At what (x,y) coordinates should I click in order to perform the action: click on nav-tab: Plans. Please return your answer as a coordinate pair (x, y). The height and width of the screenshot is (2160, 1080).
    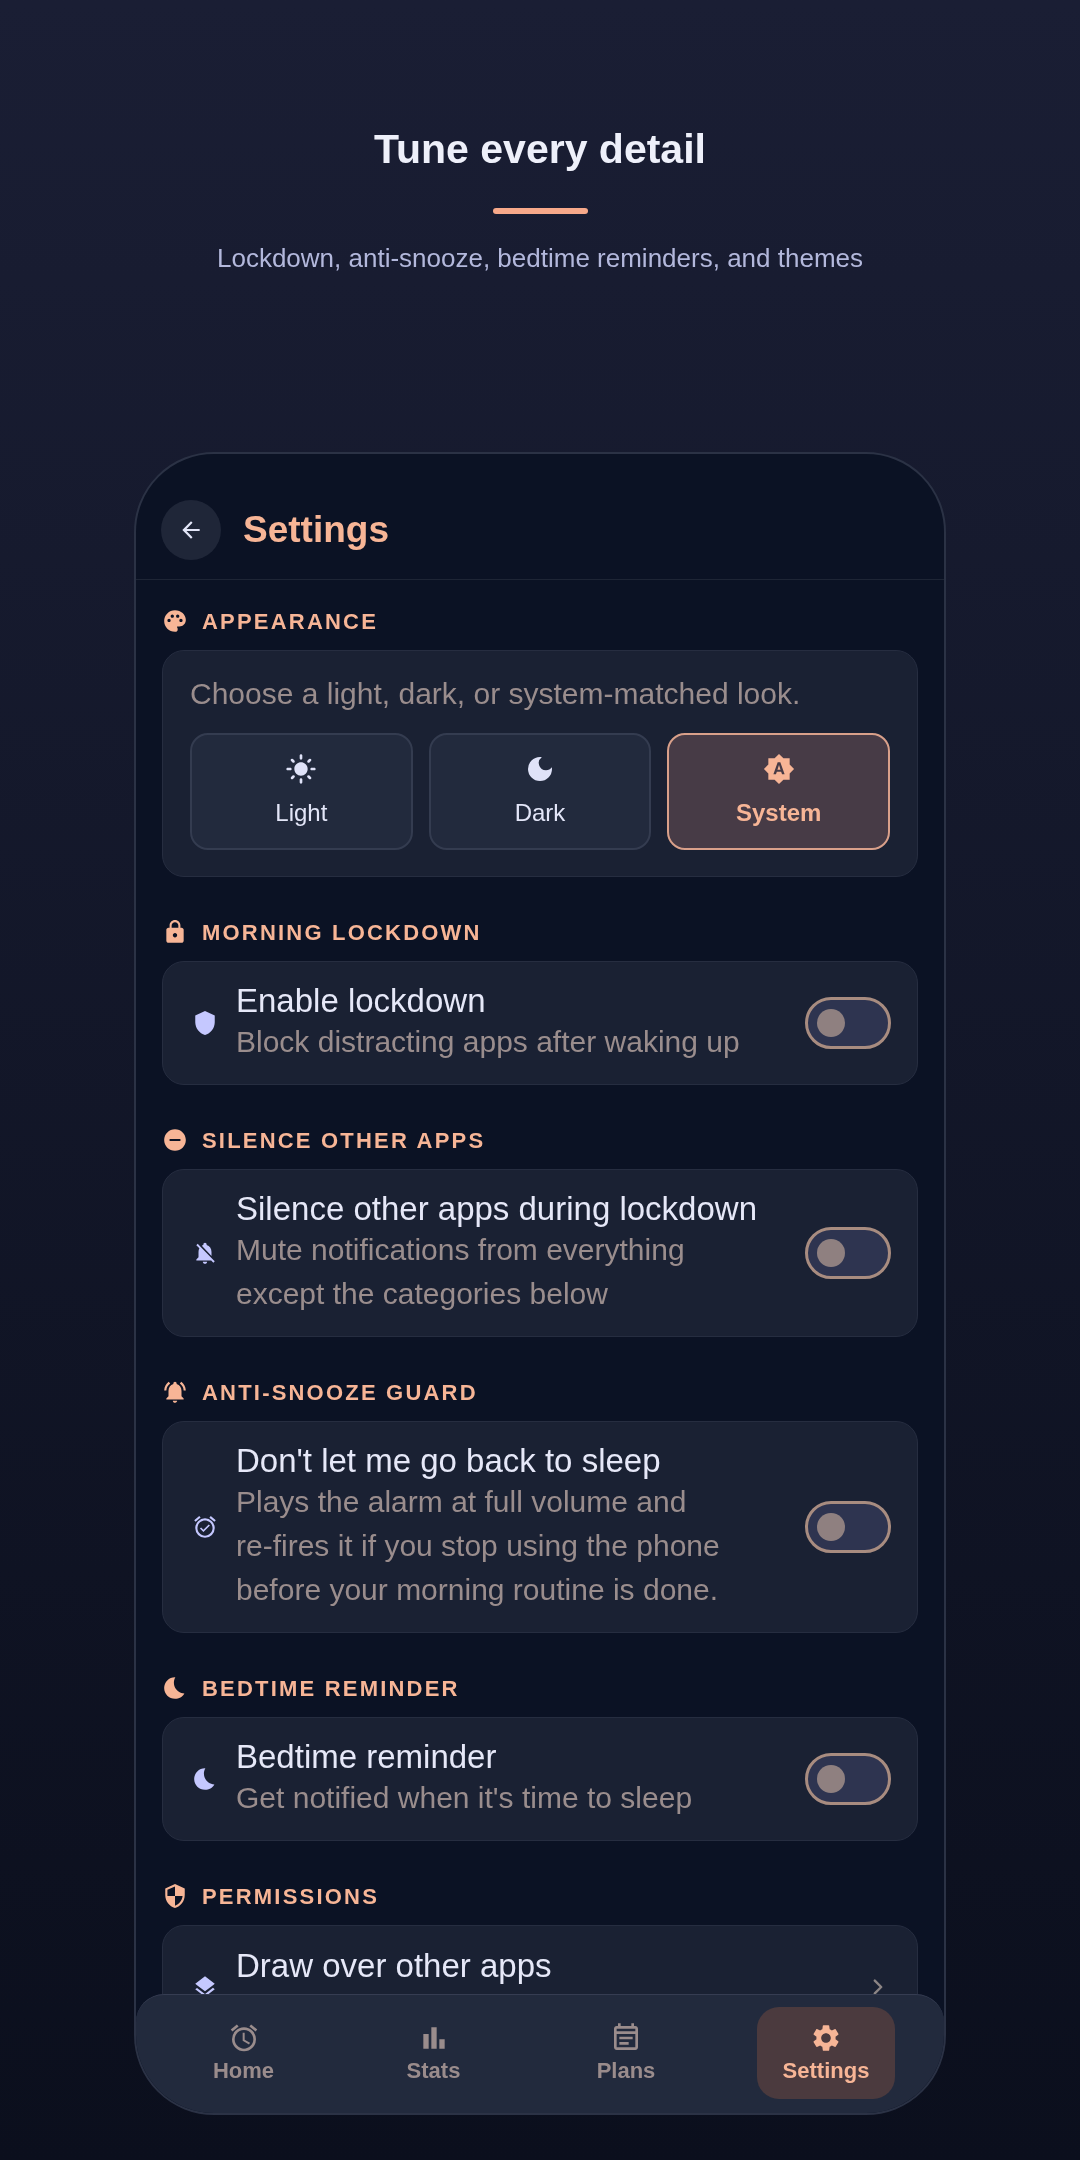
    Looking at the image, I should click on (626, 2053).